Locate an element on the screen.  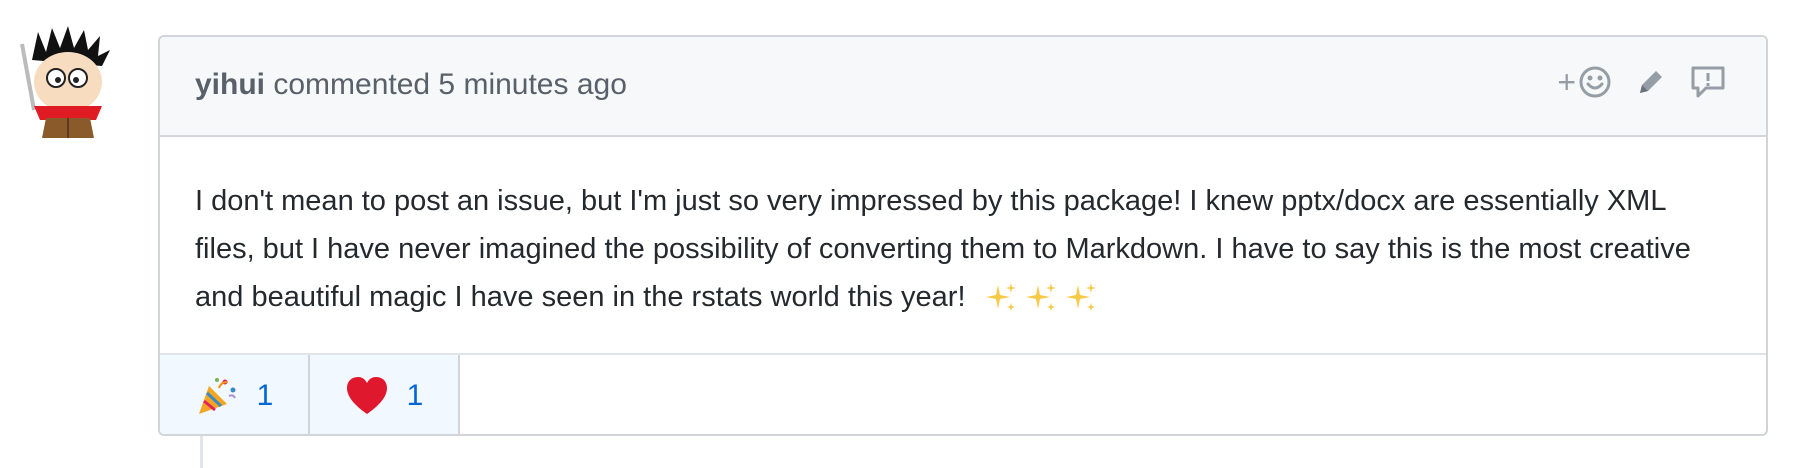
reaction-heart: 1 is located at coordinates (385, 394).